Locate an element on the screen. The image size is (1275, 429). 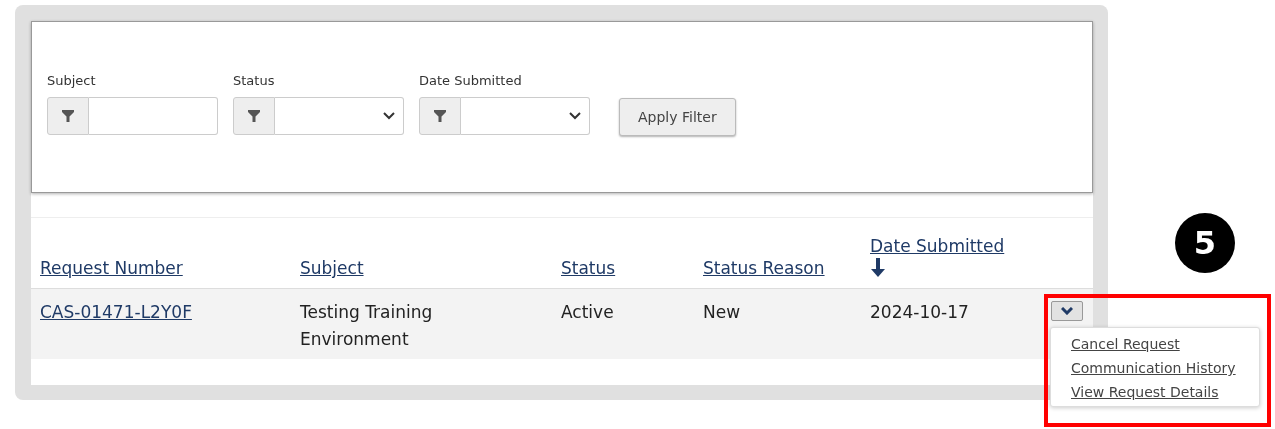
table-cell-text: New is located at coordinates (722, 312).